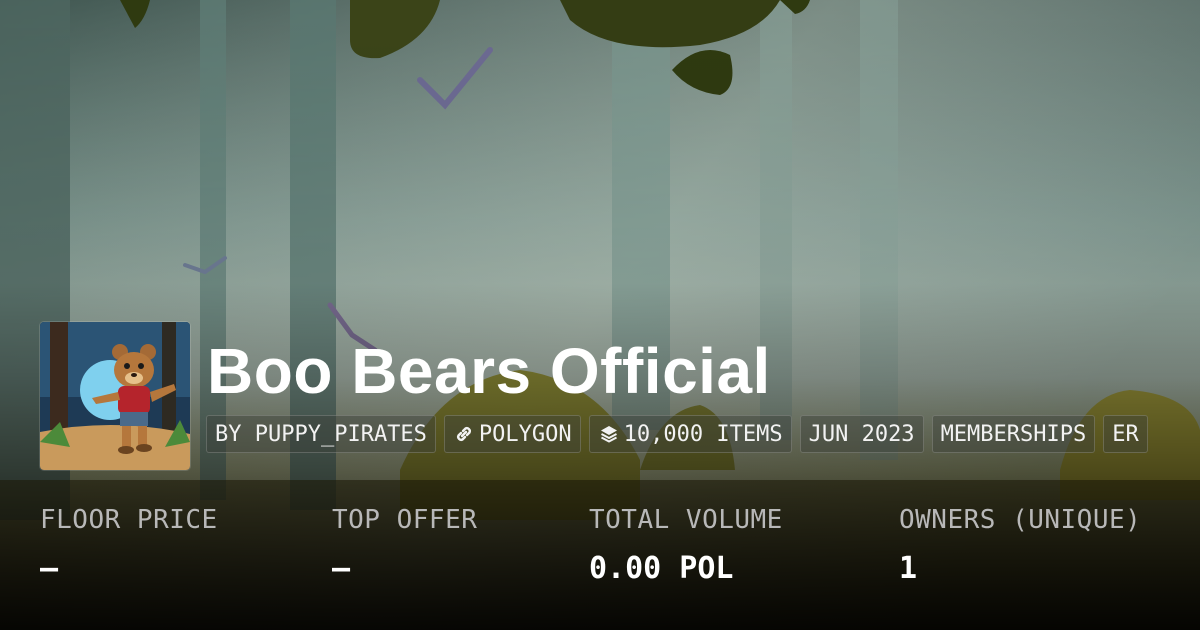 This screenshot has width=1200, height=630. I want to click on chain-link-icon, so click(464, 434).